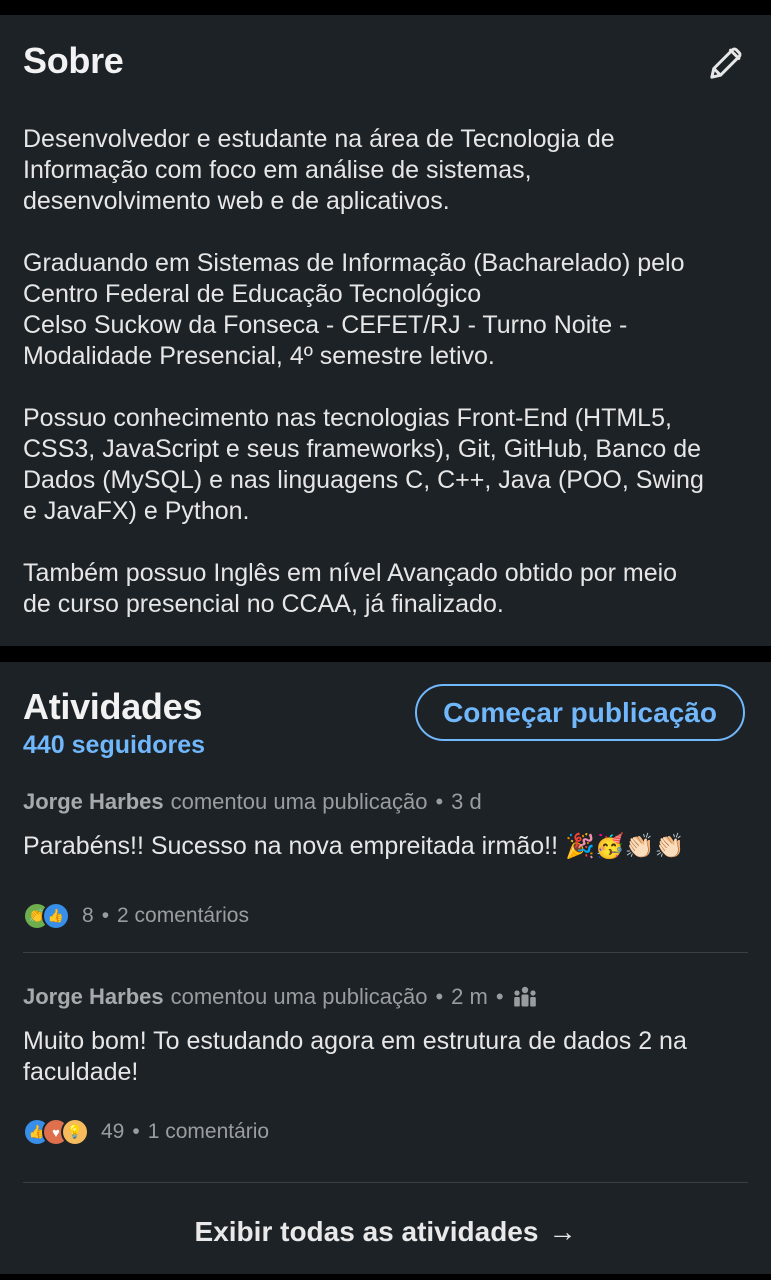 This screenshot has height=1280, width=771. What do you see at coordinates (146, 1132) in the screenshot?
I see `reactions-bar: 👍 ♥ 💡 49 • 1 comentário` at bounding box center [146, 1132].